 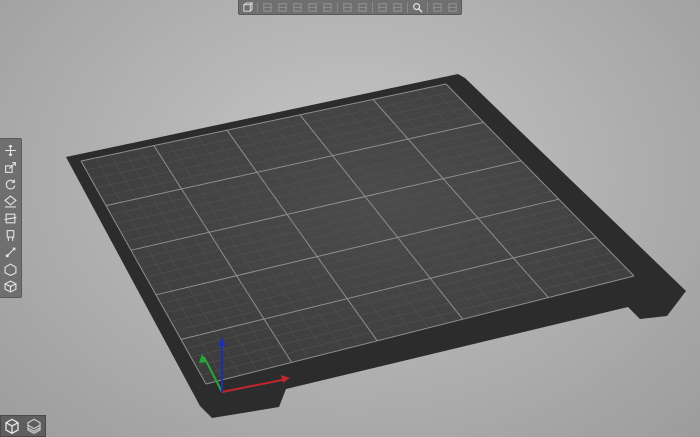 I want to click on layer-editing-icon, so click(x=437, y=7).